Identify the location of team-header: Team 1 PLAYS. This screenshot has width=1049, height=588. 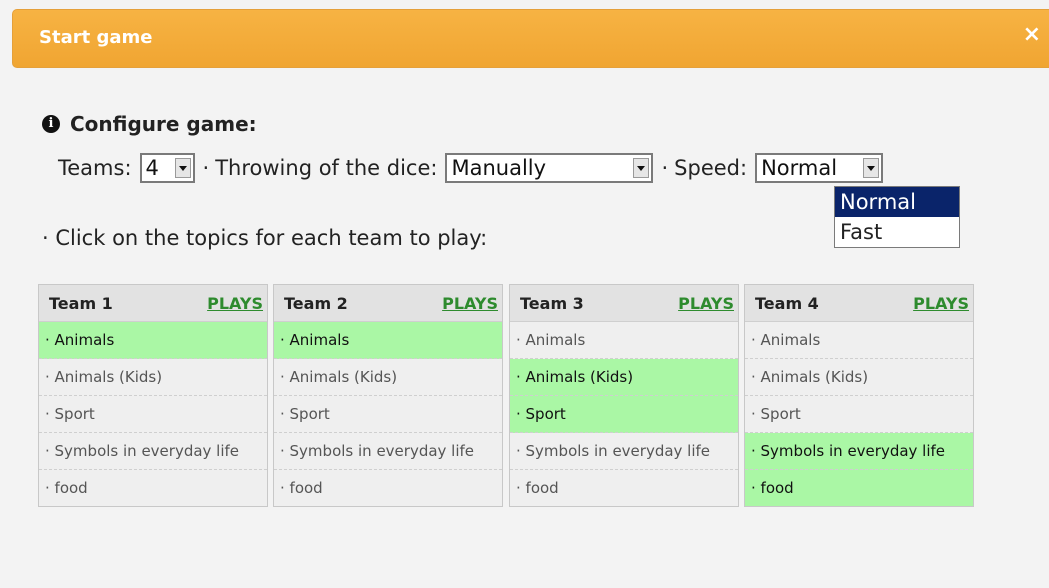
(153, 303).